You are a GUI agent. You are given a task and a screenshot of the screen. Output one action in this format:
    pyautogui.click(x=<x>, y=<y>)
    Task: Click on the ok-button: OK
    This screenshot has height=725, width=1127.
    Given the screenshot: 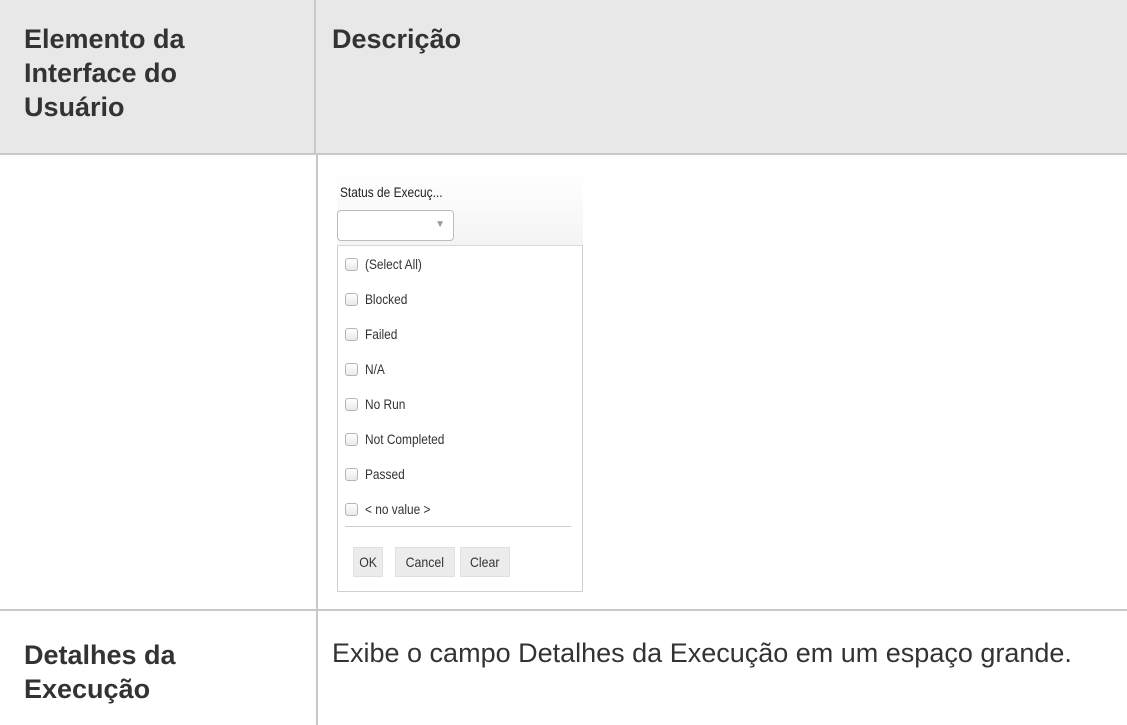 What is the action you would take?
    pyautogui.click(x=368, y=562)
    